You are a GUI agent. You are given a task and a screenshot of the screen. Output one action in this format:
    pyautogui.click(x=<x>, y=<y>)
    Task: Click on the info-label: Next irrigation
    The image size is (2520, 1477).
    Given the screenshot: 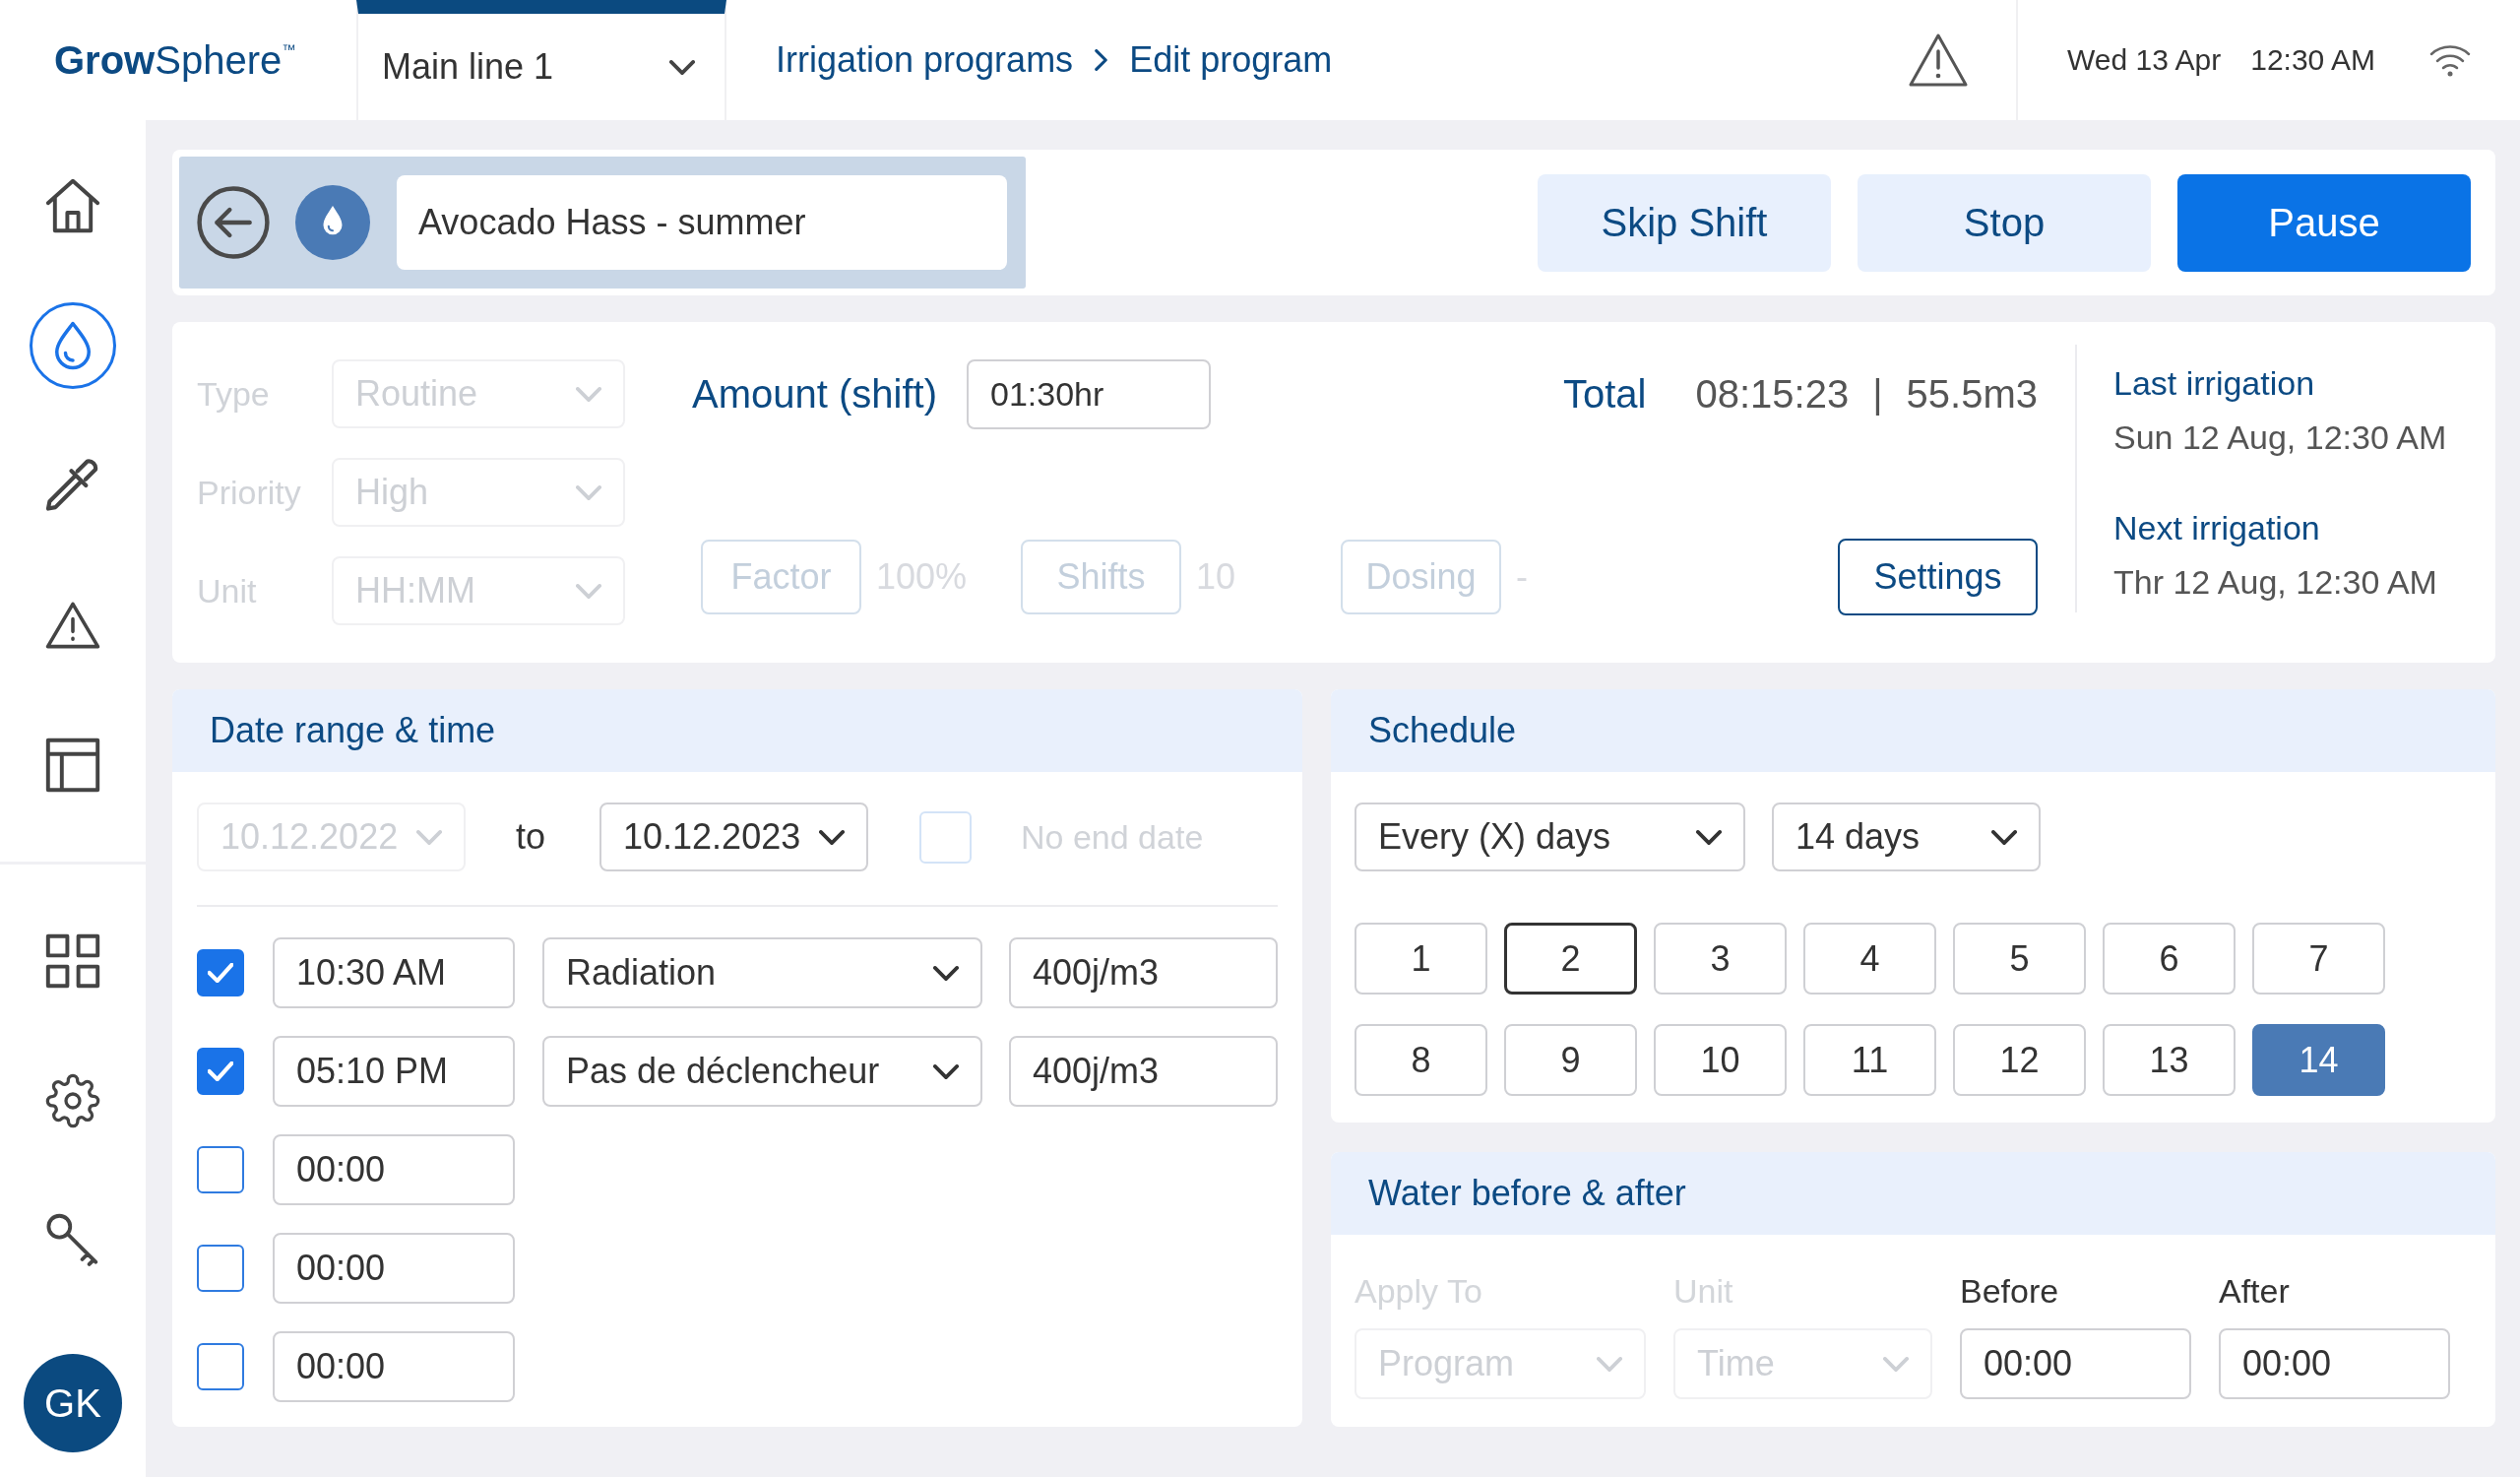 What is the action you would take?
    pyautogui.click(x=2217, y=528)
    